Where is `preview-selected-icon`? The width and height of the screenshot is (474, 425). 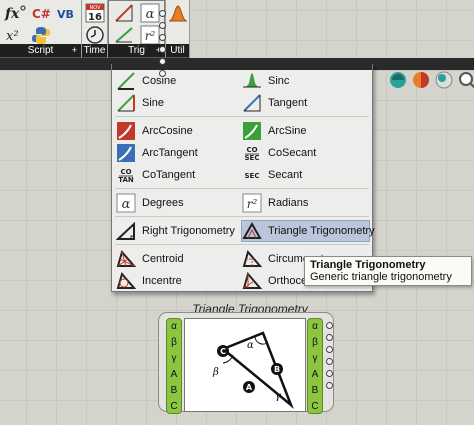
preview-selected-icon is located at coordinates (444, 80).